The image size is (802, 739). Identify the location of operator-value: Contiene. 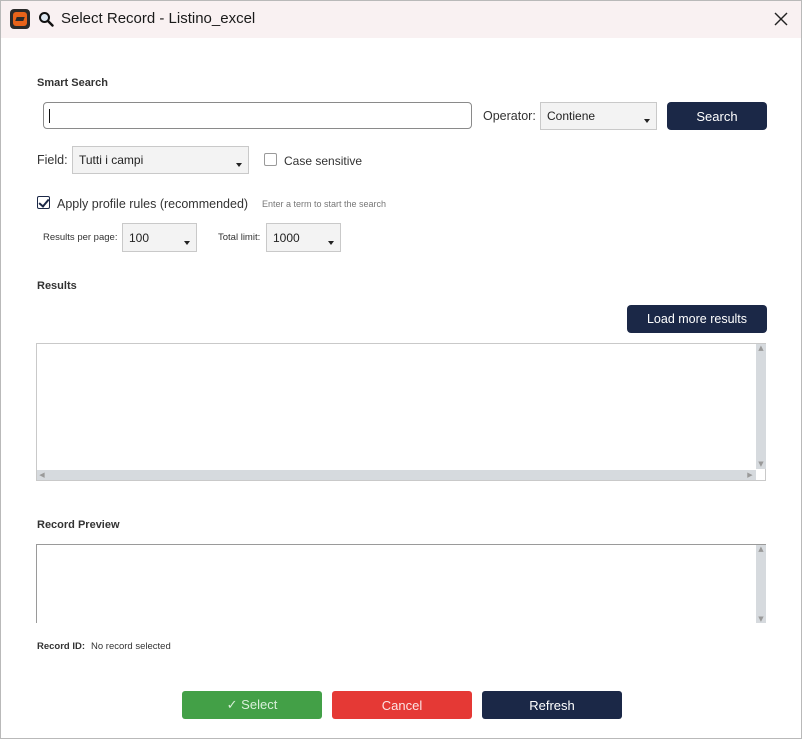
(571, 116).